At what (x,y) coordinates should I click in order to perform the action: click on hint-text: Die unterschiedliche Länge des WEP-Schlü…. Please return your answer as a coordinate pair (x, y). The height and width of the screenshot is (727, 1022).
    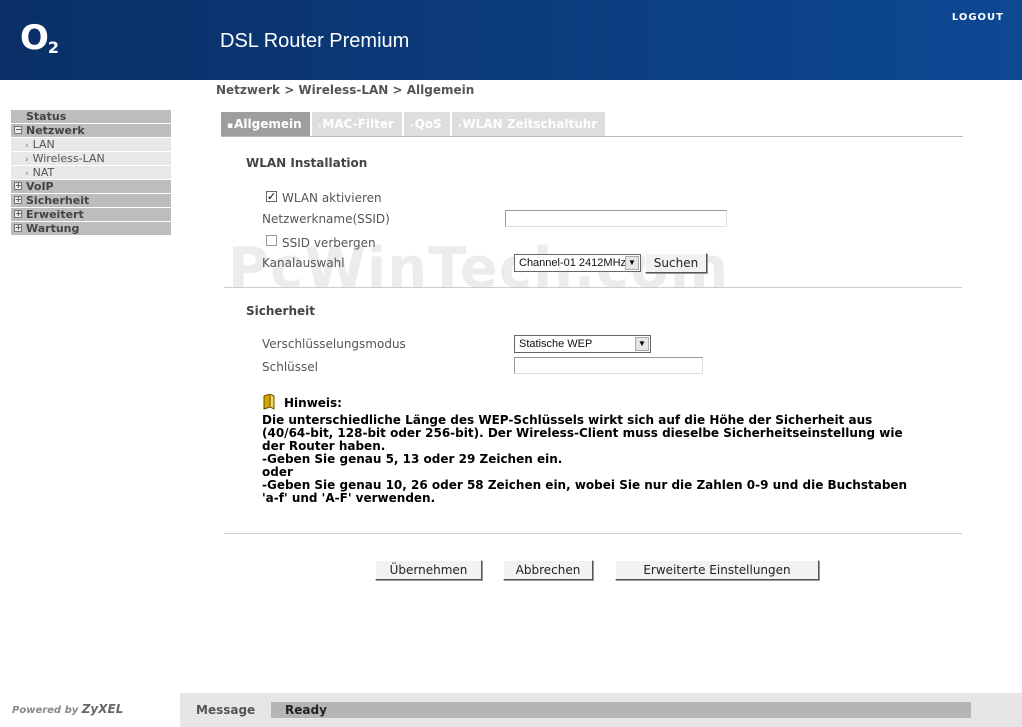
    Looking at the image, I should click on (592, 459).